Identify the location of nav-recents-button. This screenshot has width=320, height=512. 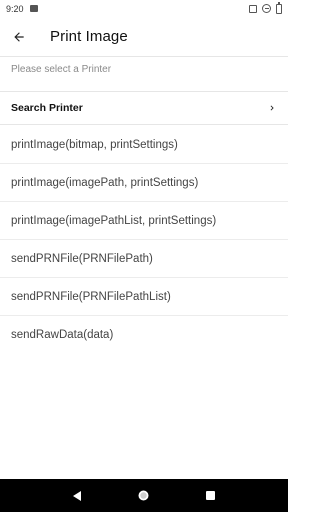
(211, 496).